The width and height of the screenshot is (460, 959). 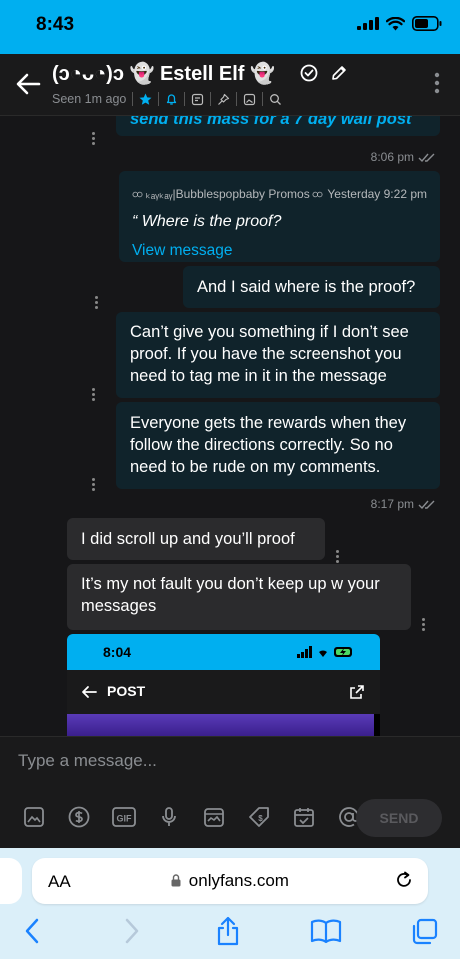 I want to click on message-meta: 8:17 pm, so click(x=404, y=504).